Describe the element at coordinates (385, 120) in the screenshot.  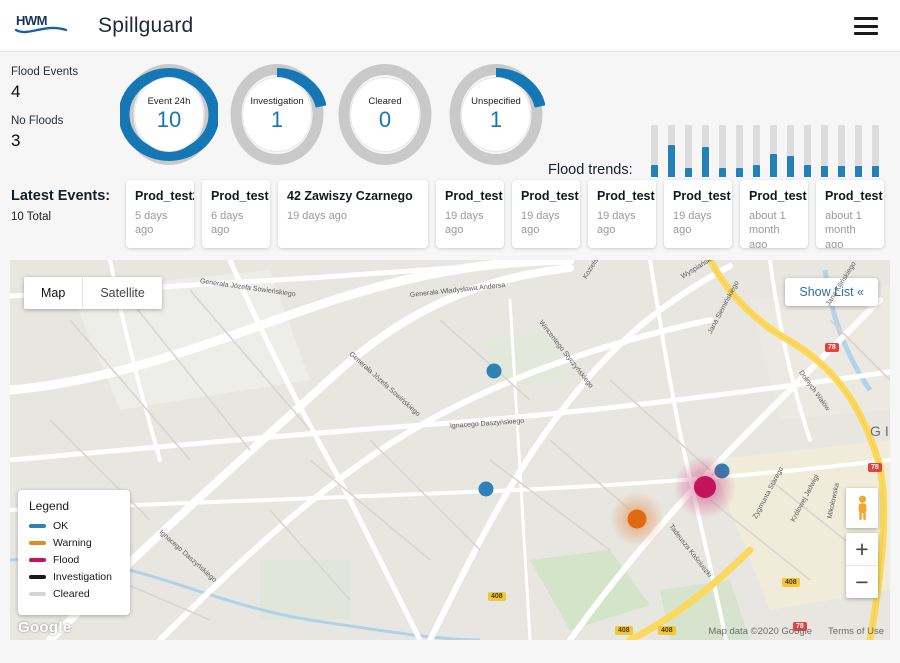
I see `donut-value: 0` at that location.